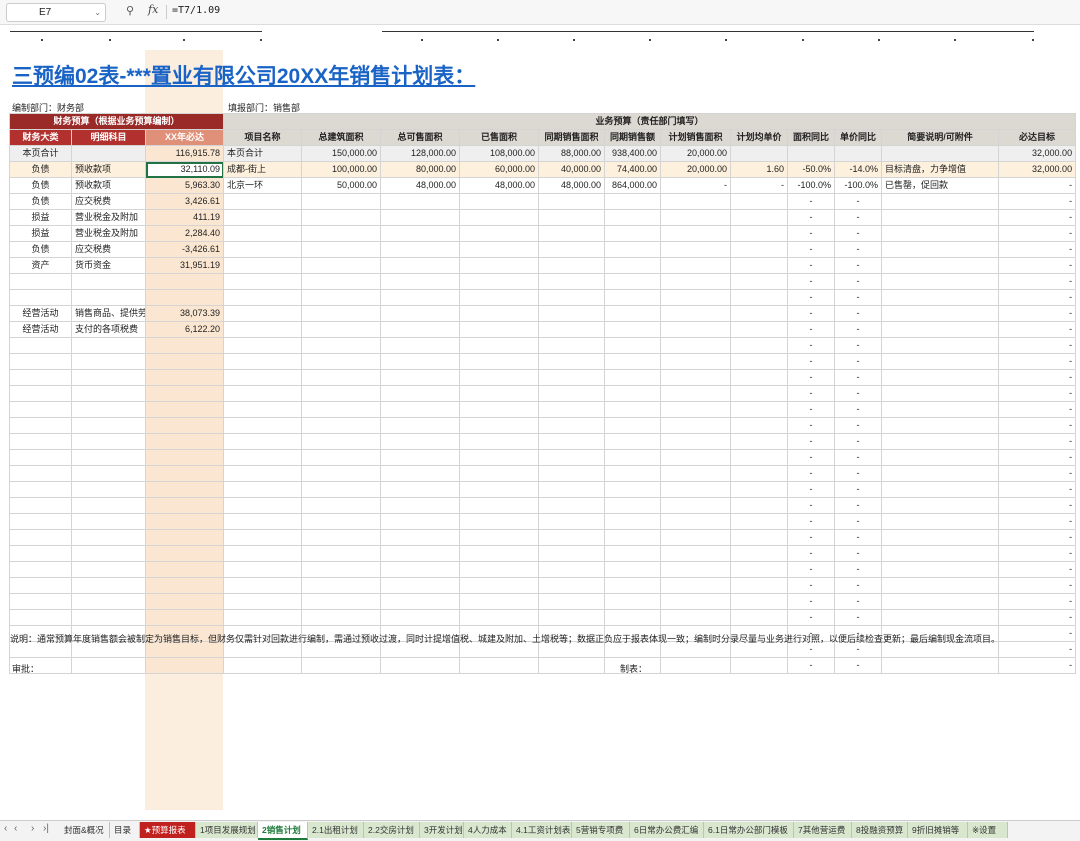 The image size is (1080, 841). Describe the element at coordinates (40, 265) in the screenshot. I see `table-cell: 资产` at that location.